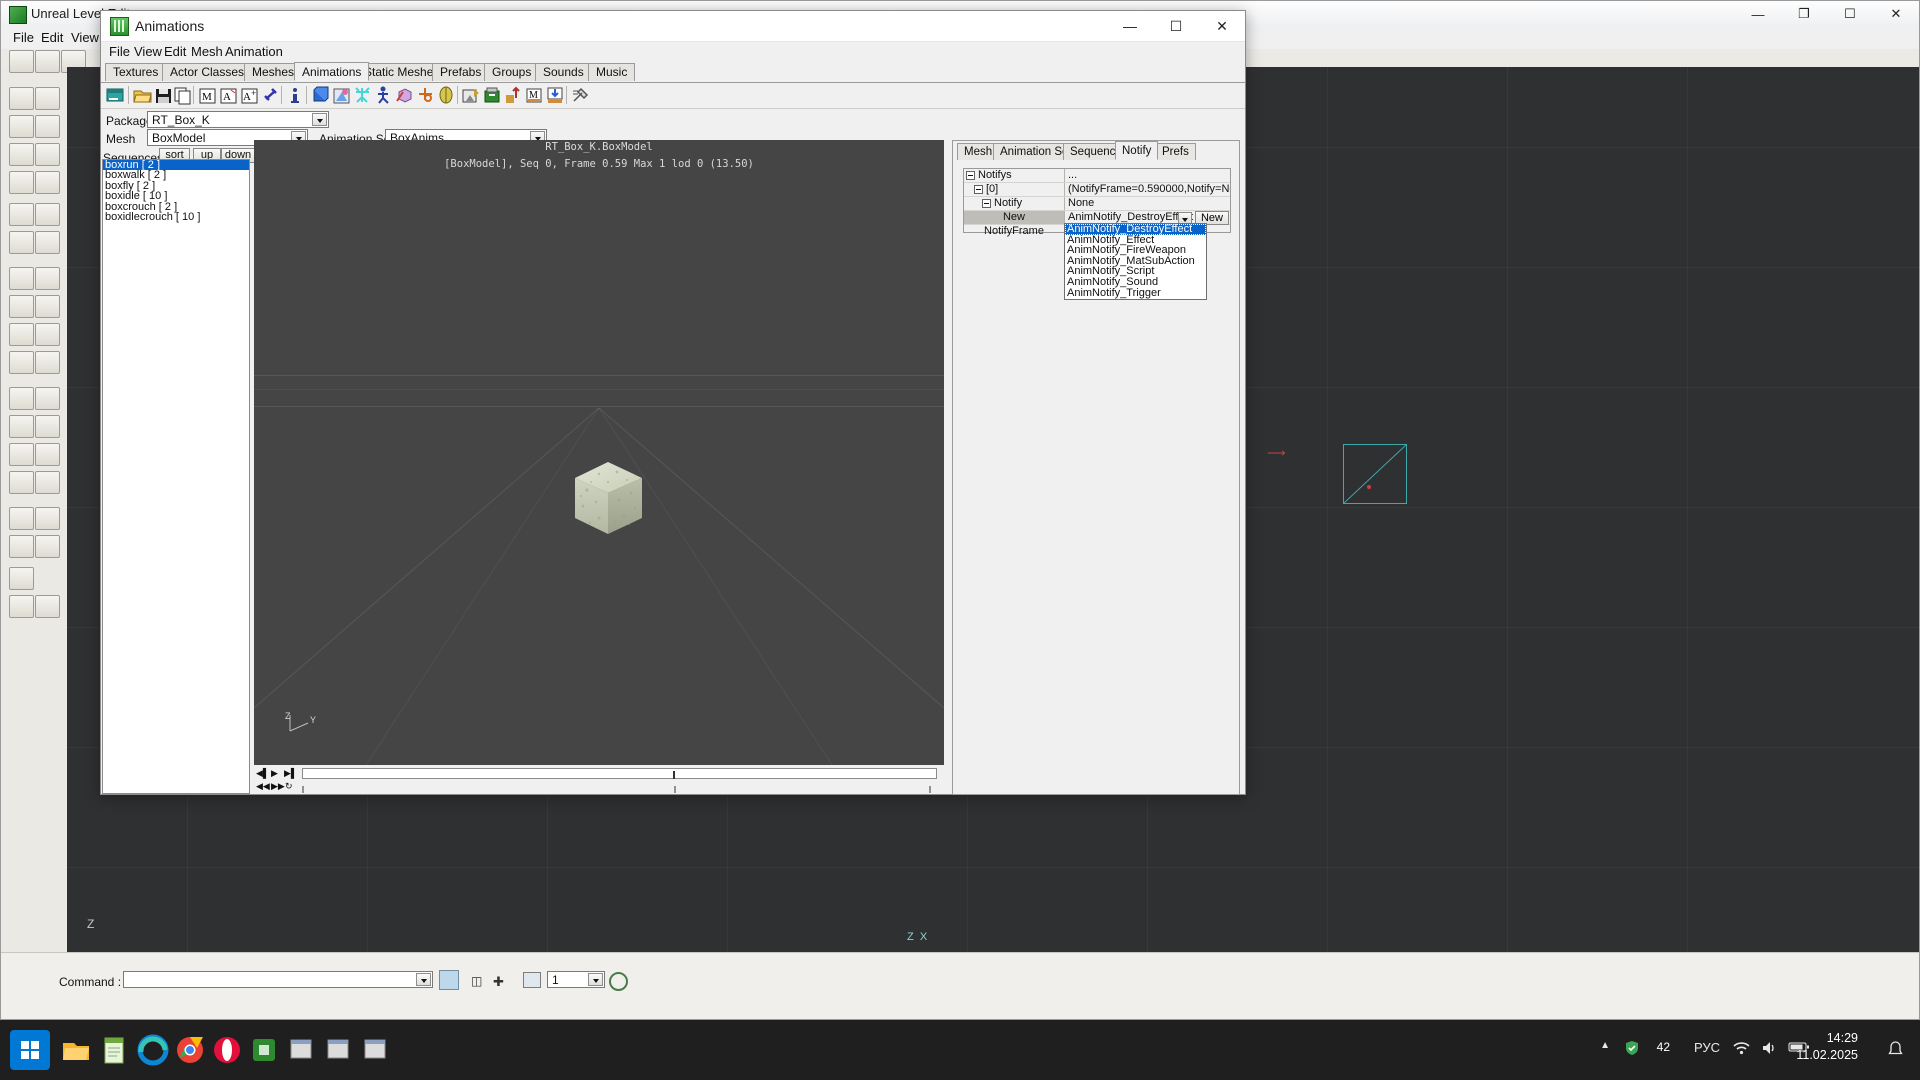 This screenshot has height=1080, width=1920. What do you see at coordinates (449, 980) in the screenshot?
I see `drag-grid-toggle` at bounding box center [449, 980].